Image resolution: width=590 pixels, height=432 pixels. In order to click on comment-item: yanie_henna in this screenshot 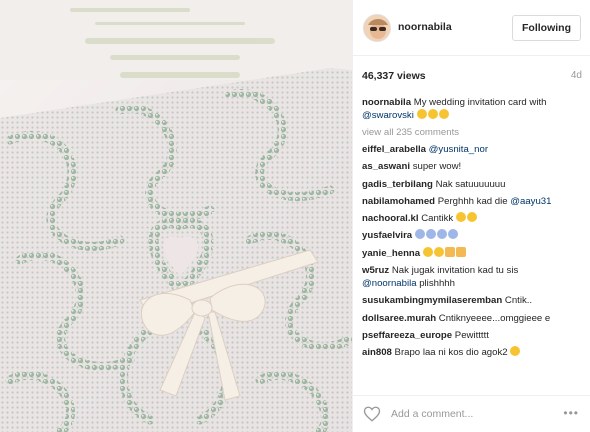, I will do `click(473, 253)`.